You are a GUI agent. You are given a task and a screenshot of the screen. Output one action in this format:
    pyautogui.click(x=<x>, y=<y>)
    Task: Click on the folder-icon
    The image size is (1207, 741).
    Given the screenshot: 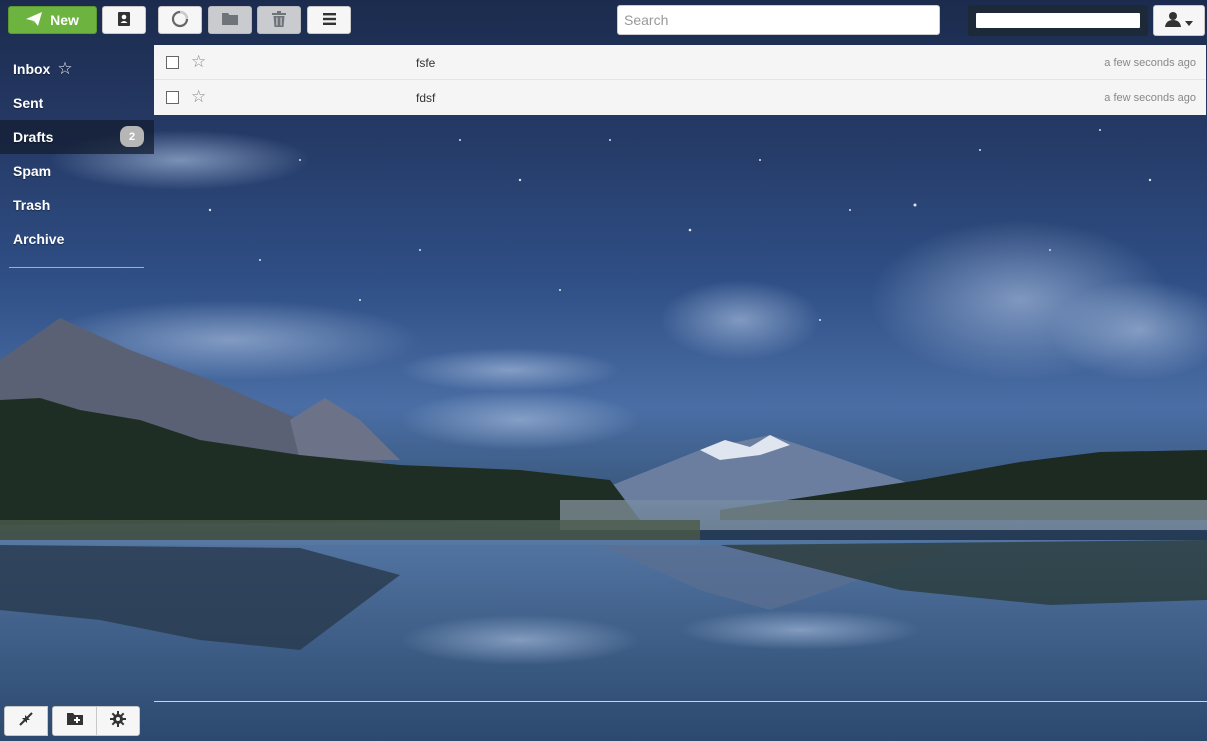 What is the action you would take?
    pyautogui.click(x=230, y=20)
    